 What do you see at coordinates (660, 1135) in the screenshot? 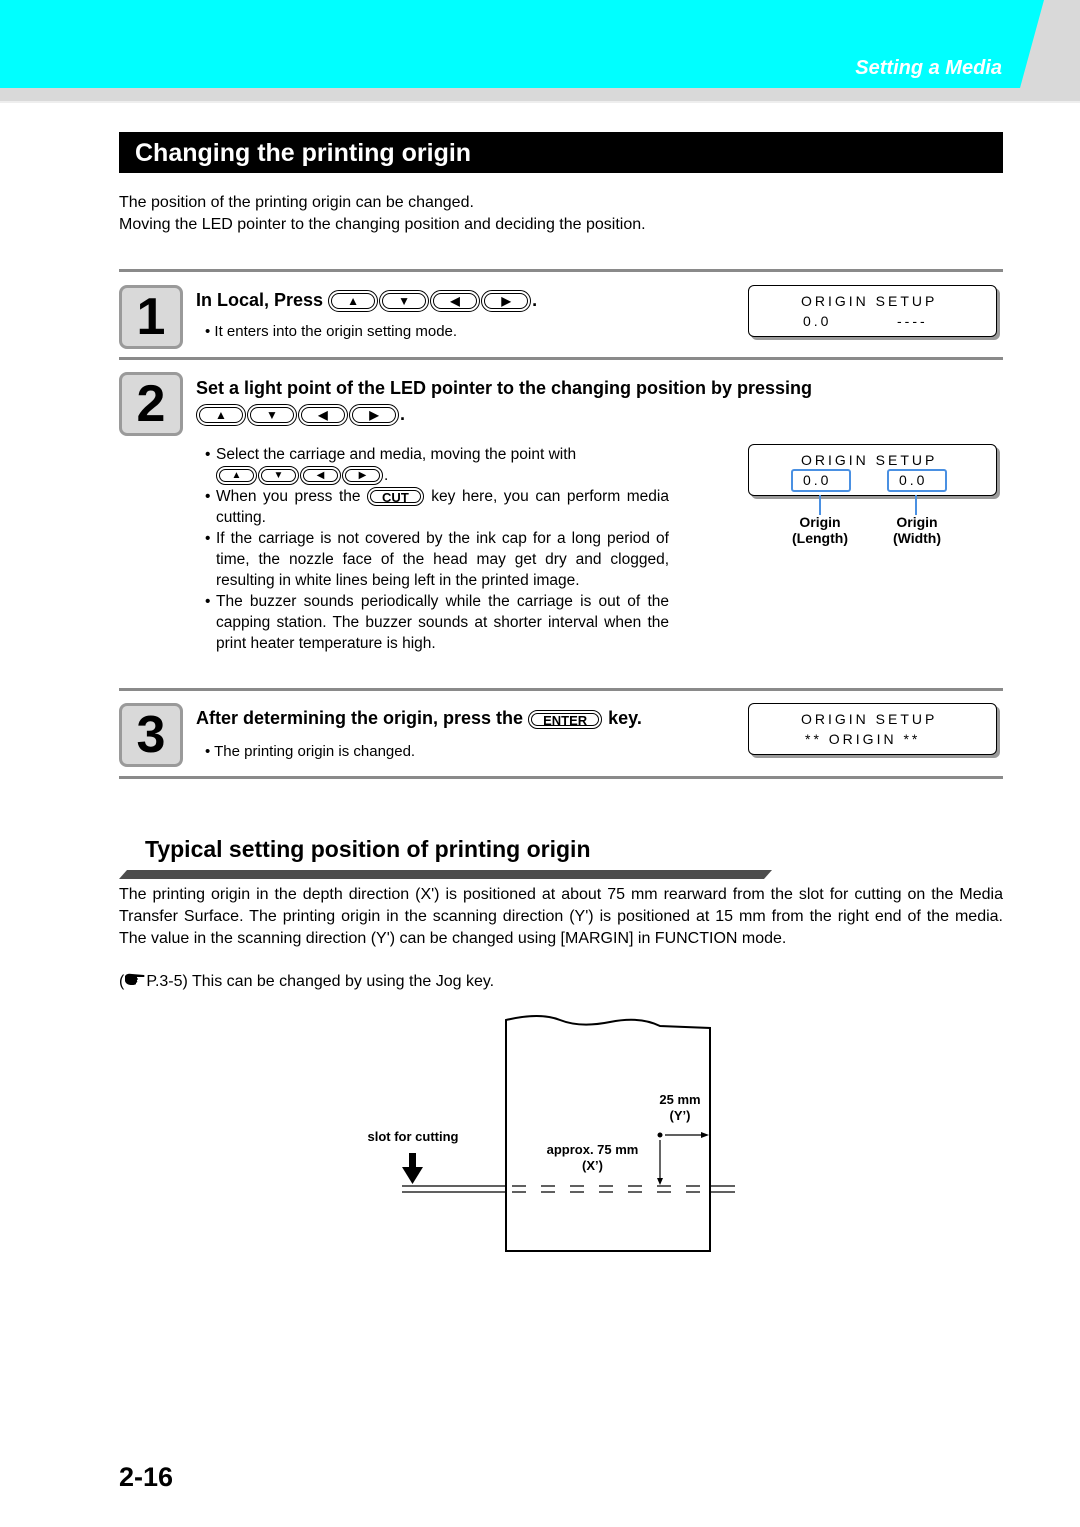
I see `origin-point` at bounding box center [660, 1135].